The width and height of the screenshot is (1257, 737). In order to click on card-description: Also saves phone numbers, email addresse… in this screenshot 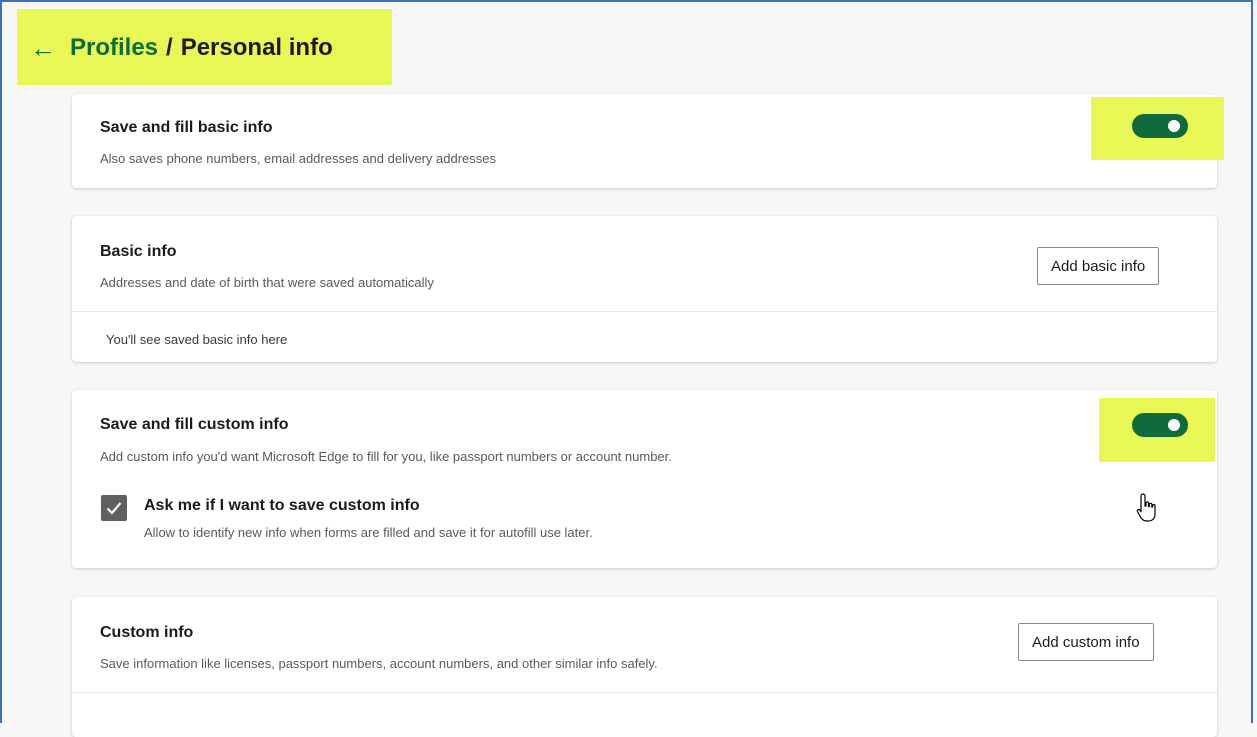, I will do `click(298, 158)`.